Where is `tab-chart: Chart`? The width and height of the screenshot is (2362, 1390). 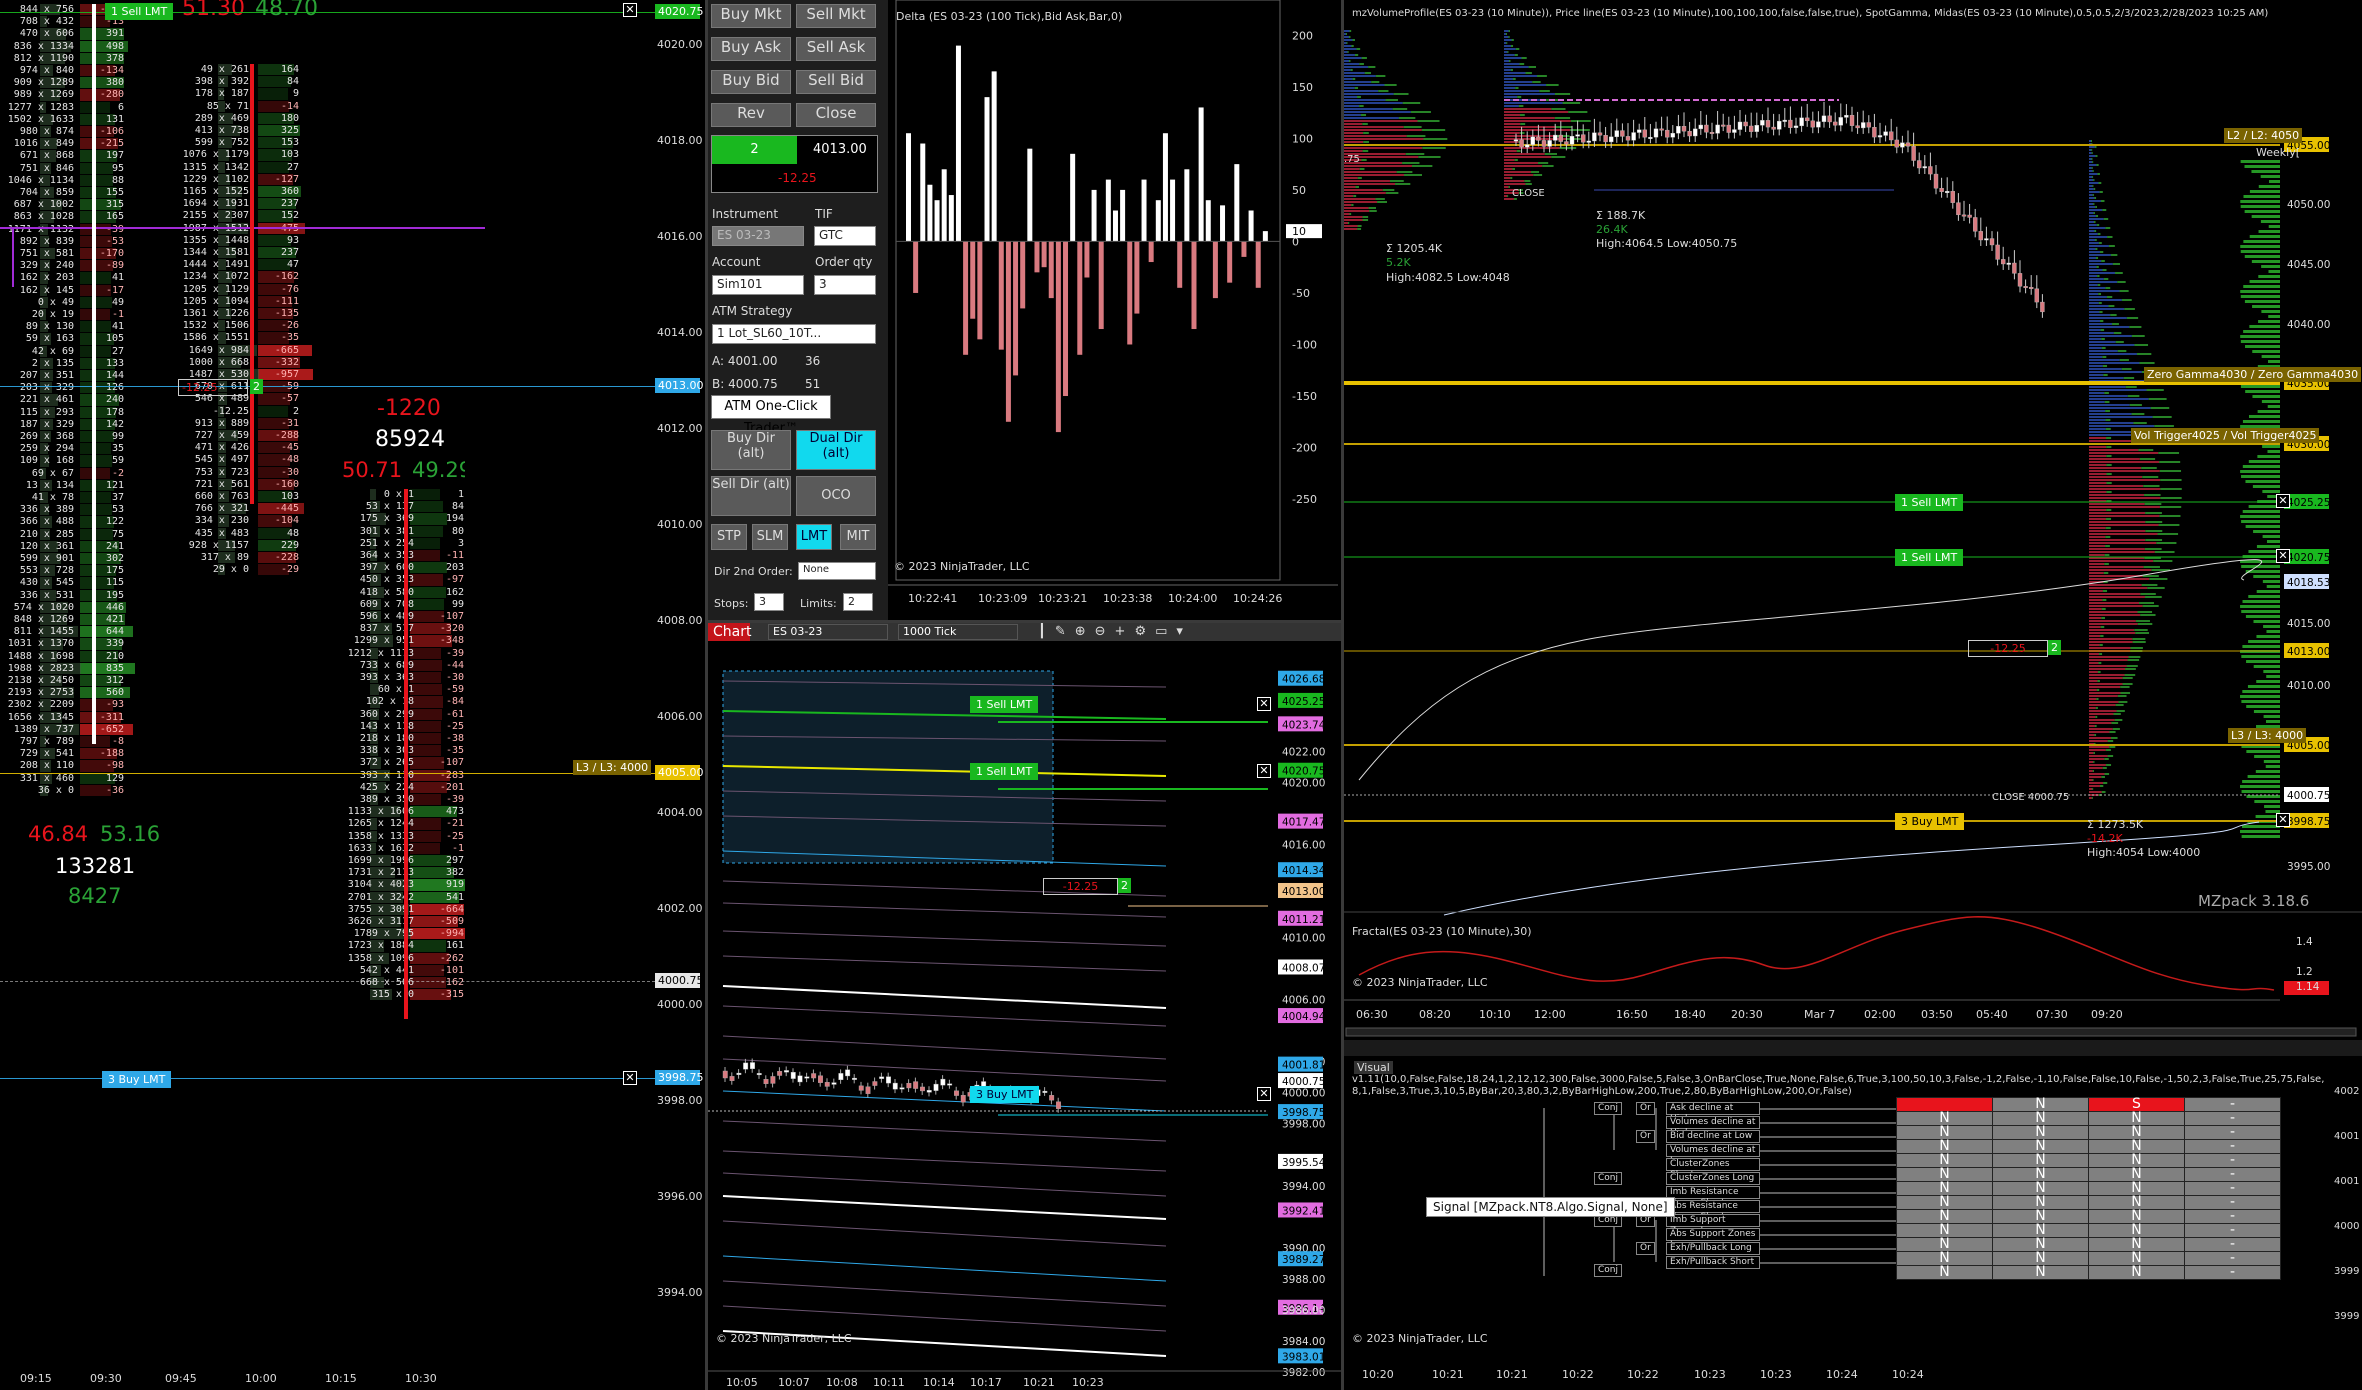
tab-chart: Chart is located at coordinates (729, 632).